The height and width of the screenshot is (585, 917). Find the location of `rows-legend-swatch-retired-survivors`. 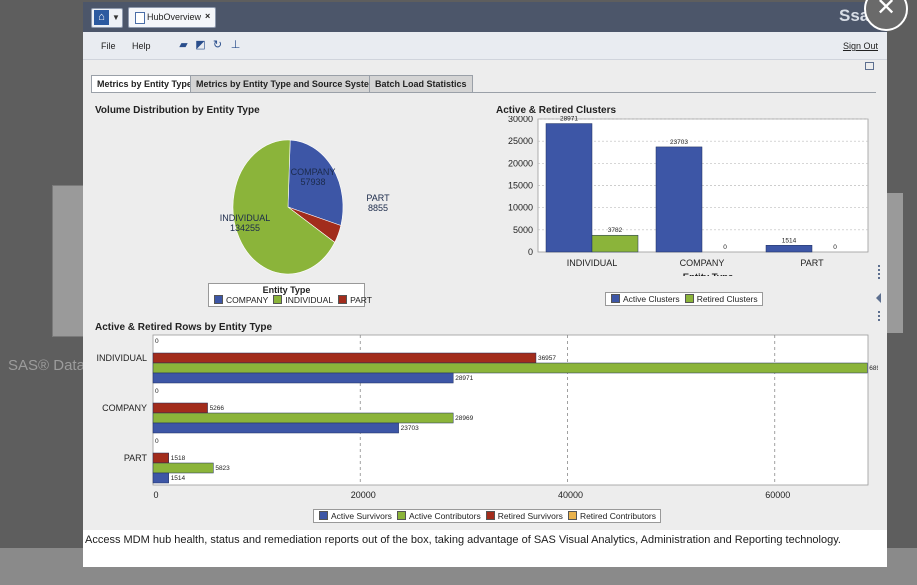

rows-legend-swatch-retired-survivors is located at coordinates (490, 515).